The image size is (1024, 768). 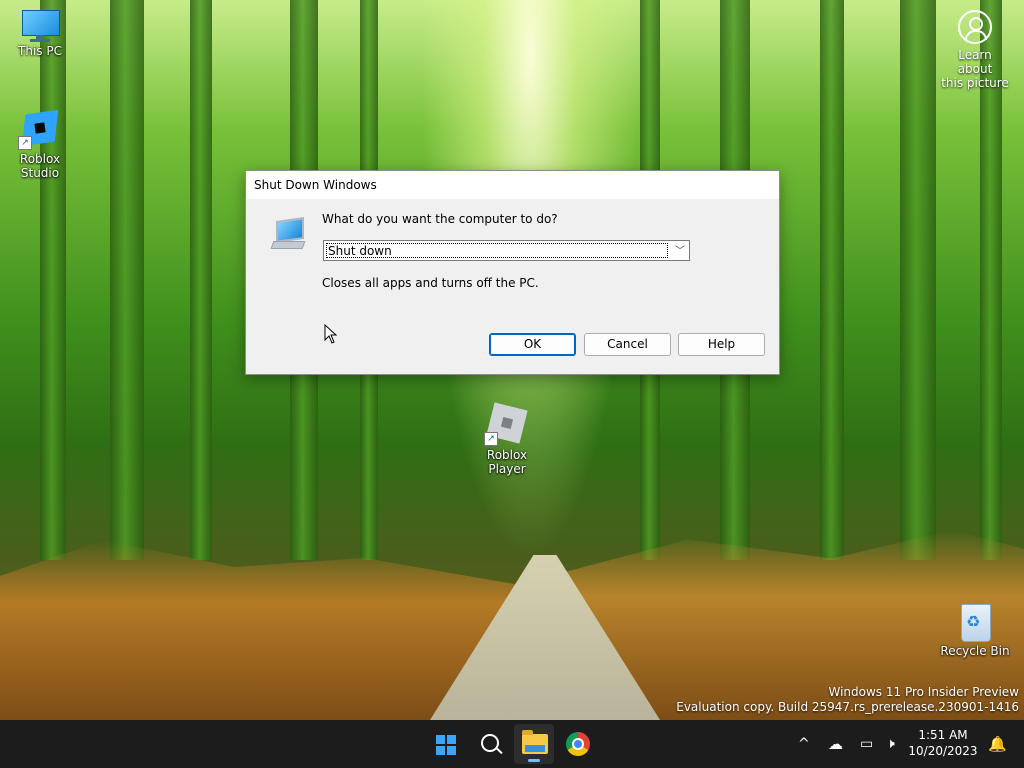 I want to click on chrome-icon, so click(x=578, y=744).